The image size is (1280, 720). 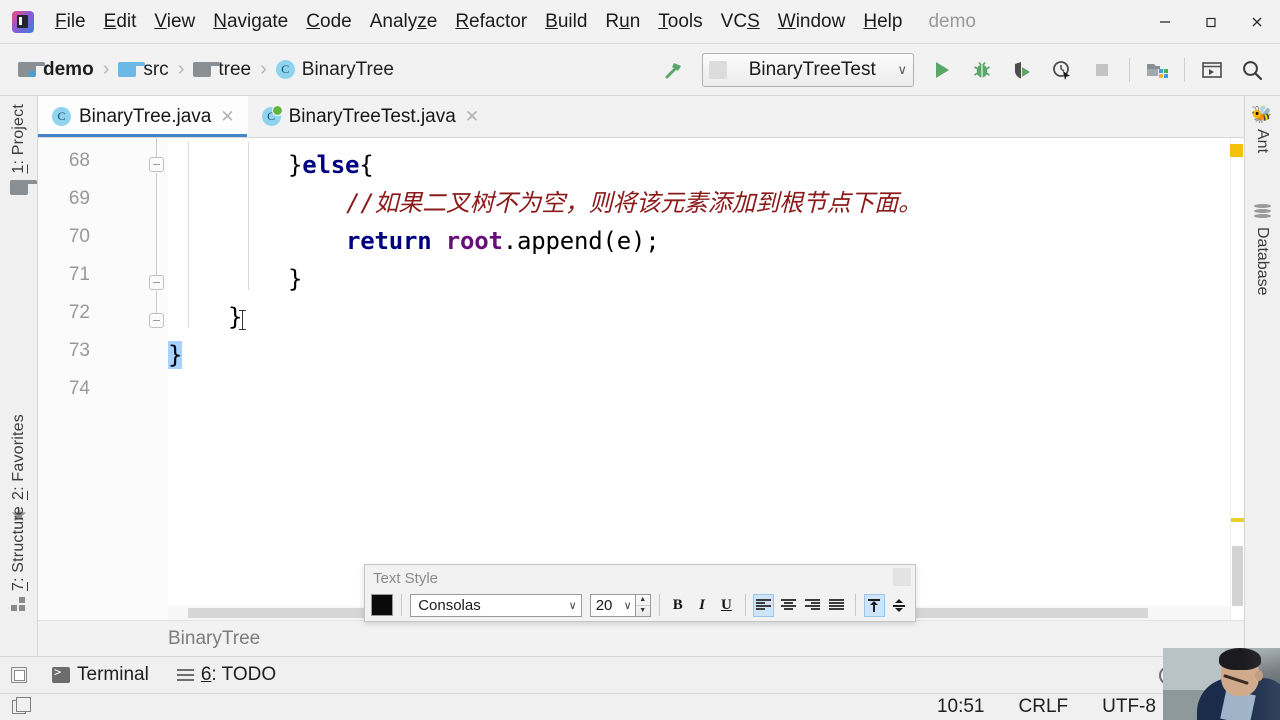 I want to click on font-size-control: 20 ∨ ▲ ▼, so click(x=620, y=605).